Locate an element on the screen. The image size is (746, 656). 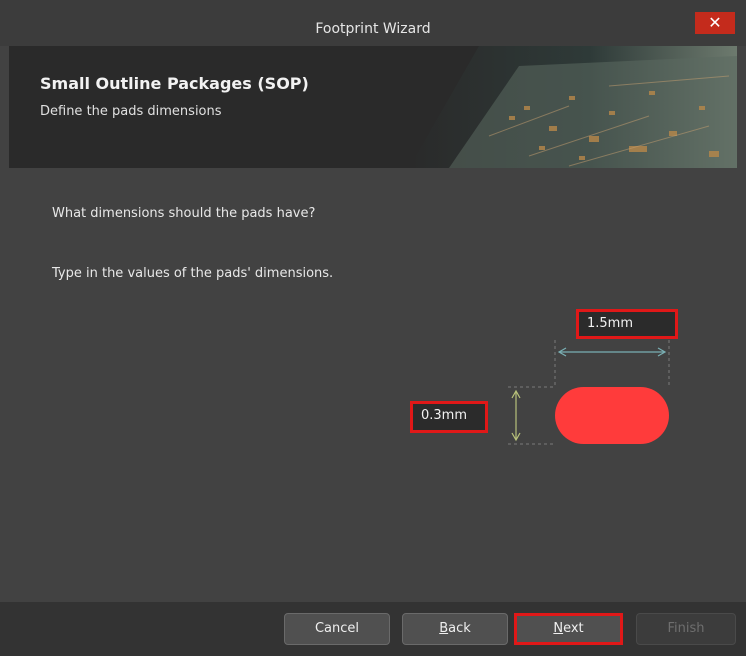
back-label-rest: ack is located at coordinates (459, 628).